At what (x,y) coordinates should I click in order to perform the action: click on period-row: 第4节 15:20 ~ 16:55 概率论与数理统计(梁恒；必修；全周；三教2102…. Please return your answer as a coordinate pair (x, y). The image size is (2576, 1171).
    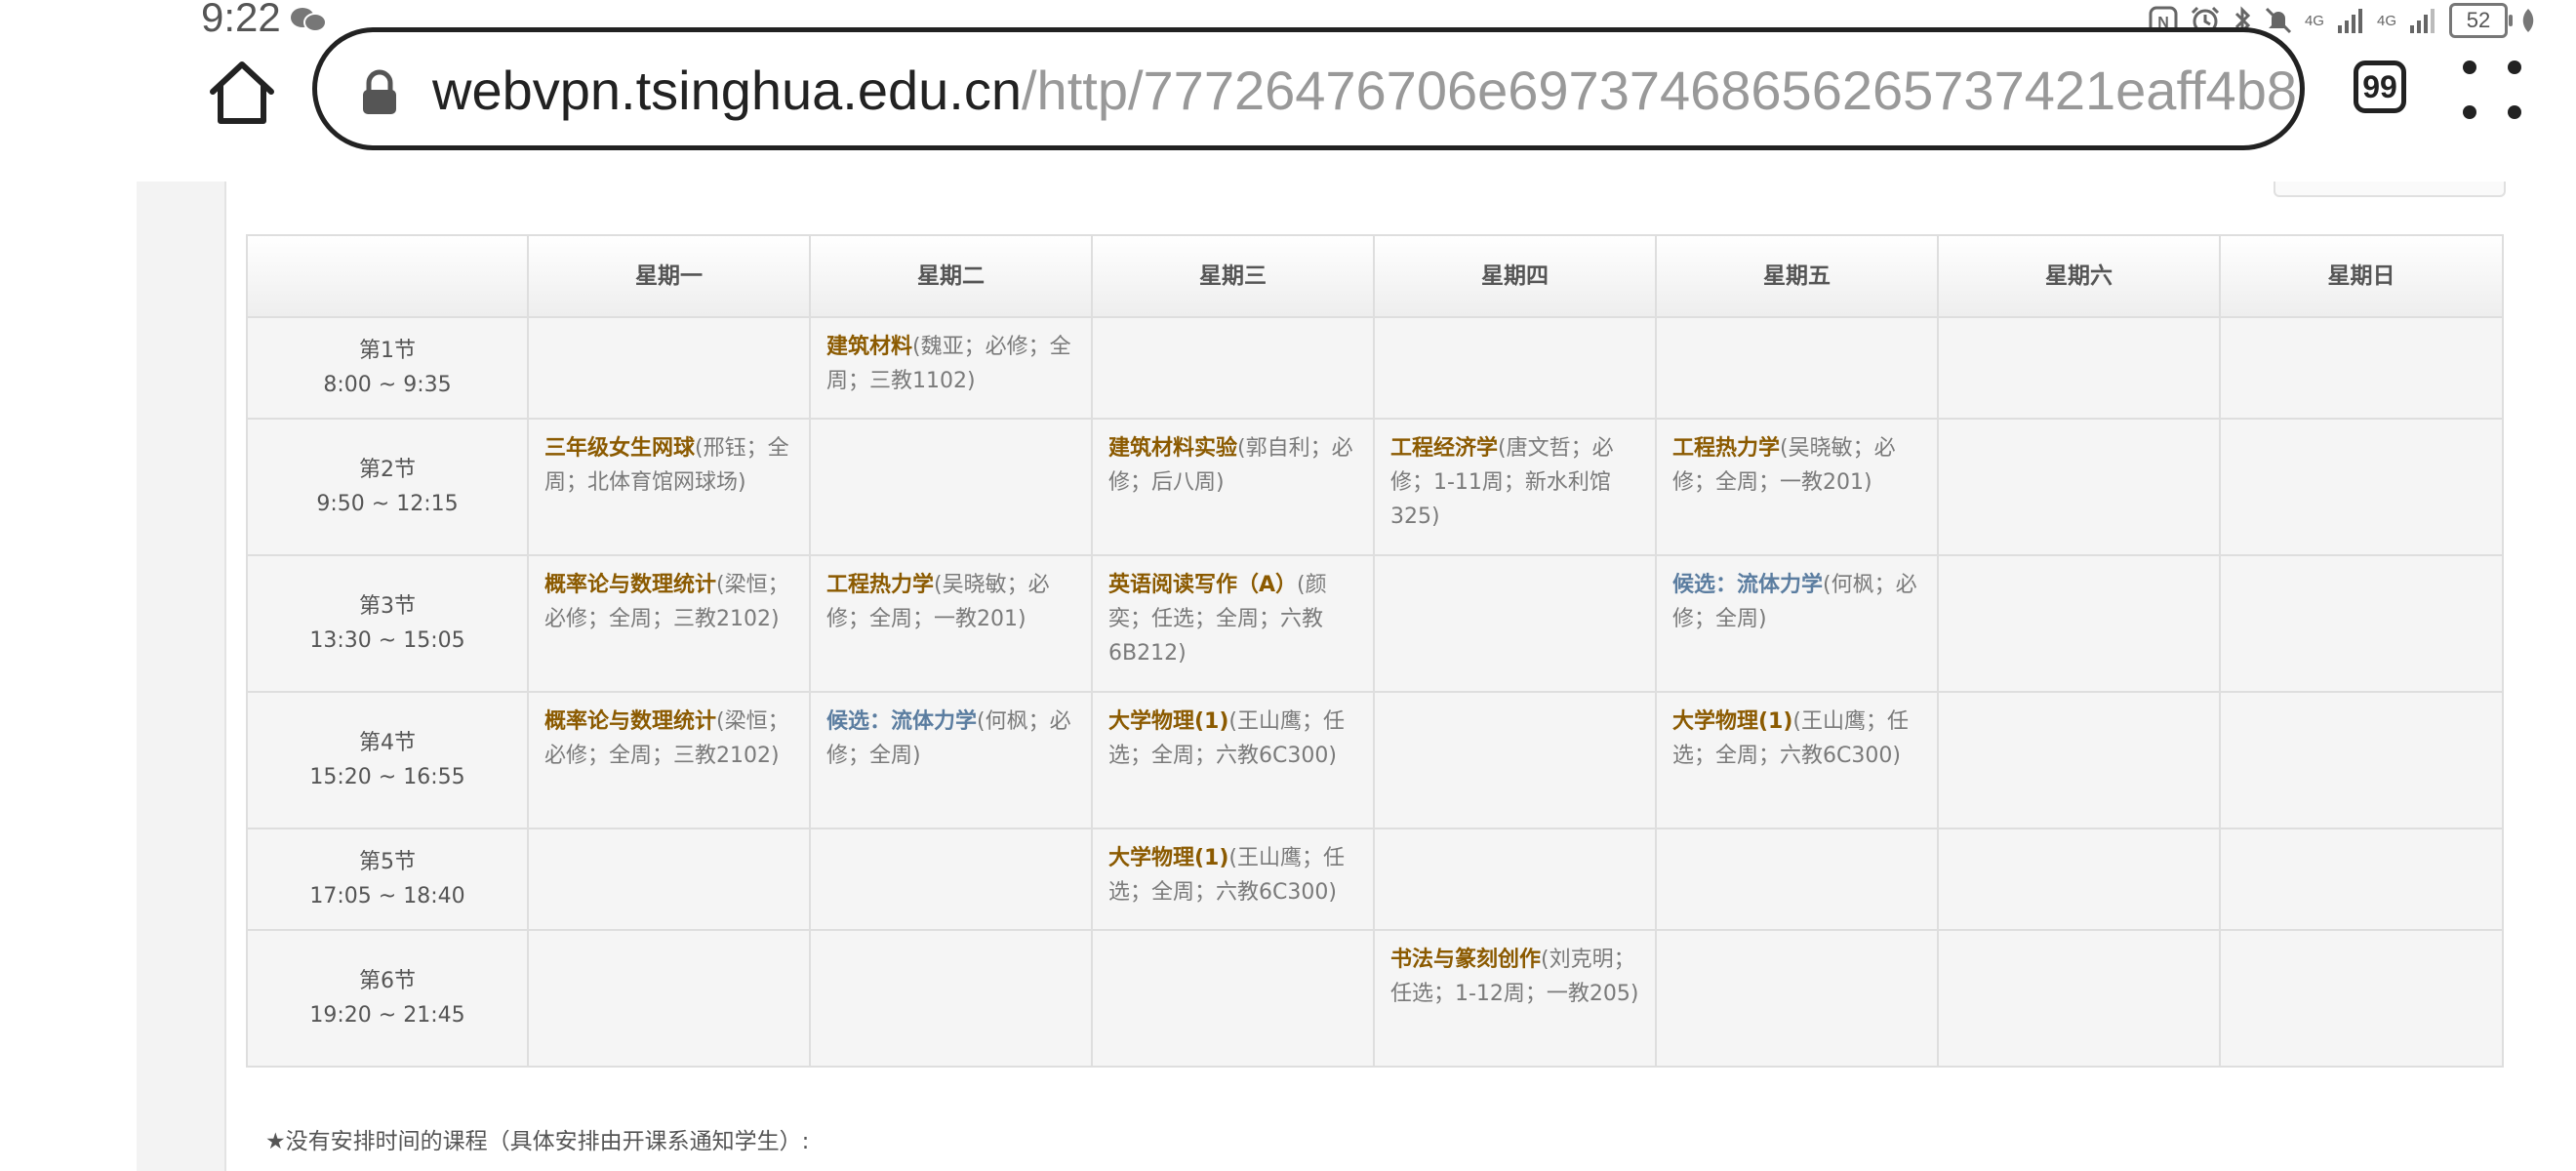
    Looking at the image, I should click on (1375, 760).